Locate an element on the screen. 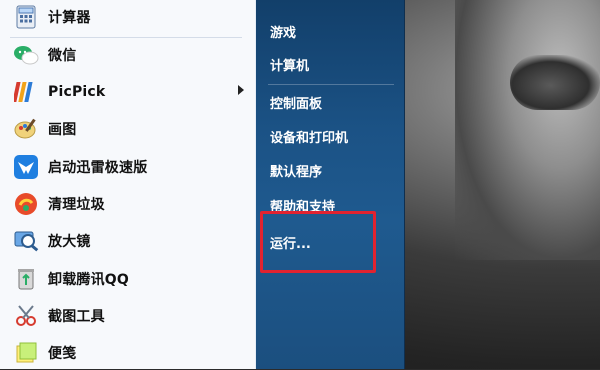  run-highlight-box is located at coordinates (318, 242).